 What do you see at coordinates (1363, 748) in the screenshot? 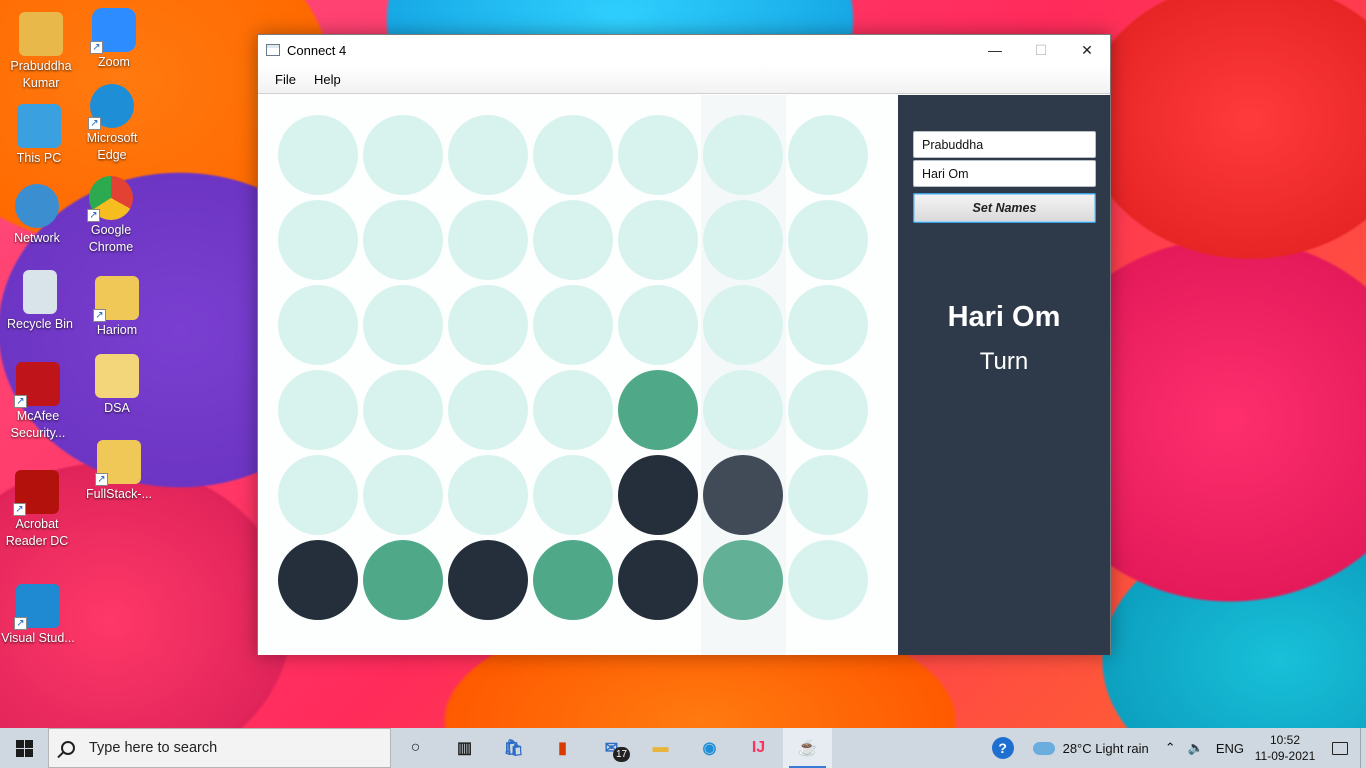
I see `show-desktop-button` at bounding box center [1363, 748].